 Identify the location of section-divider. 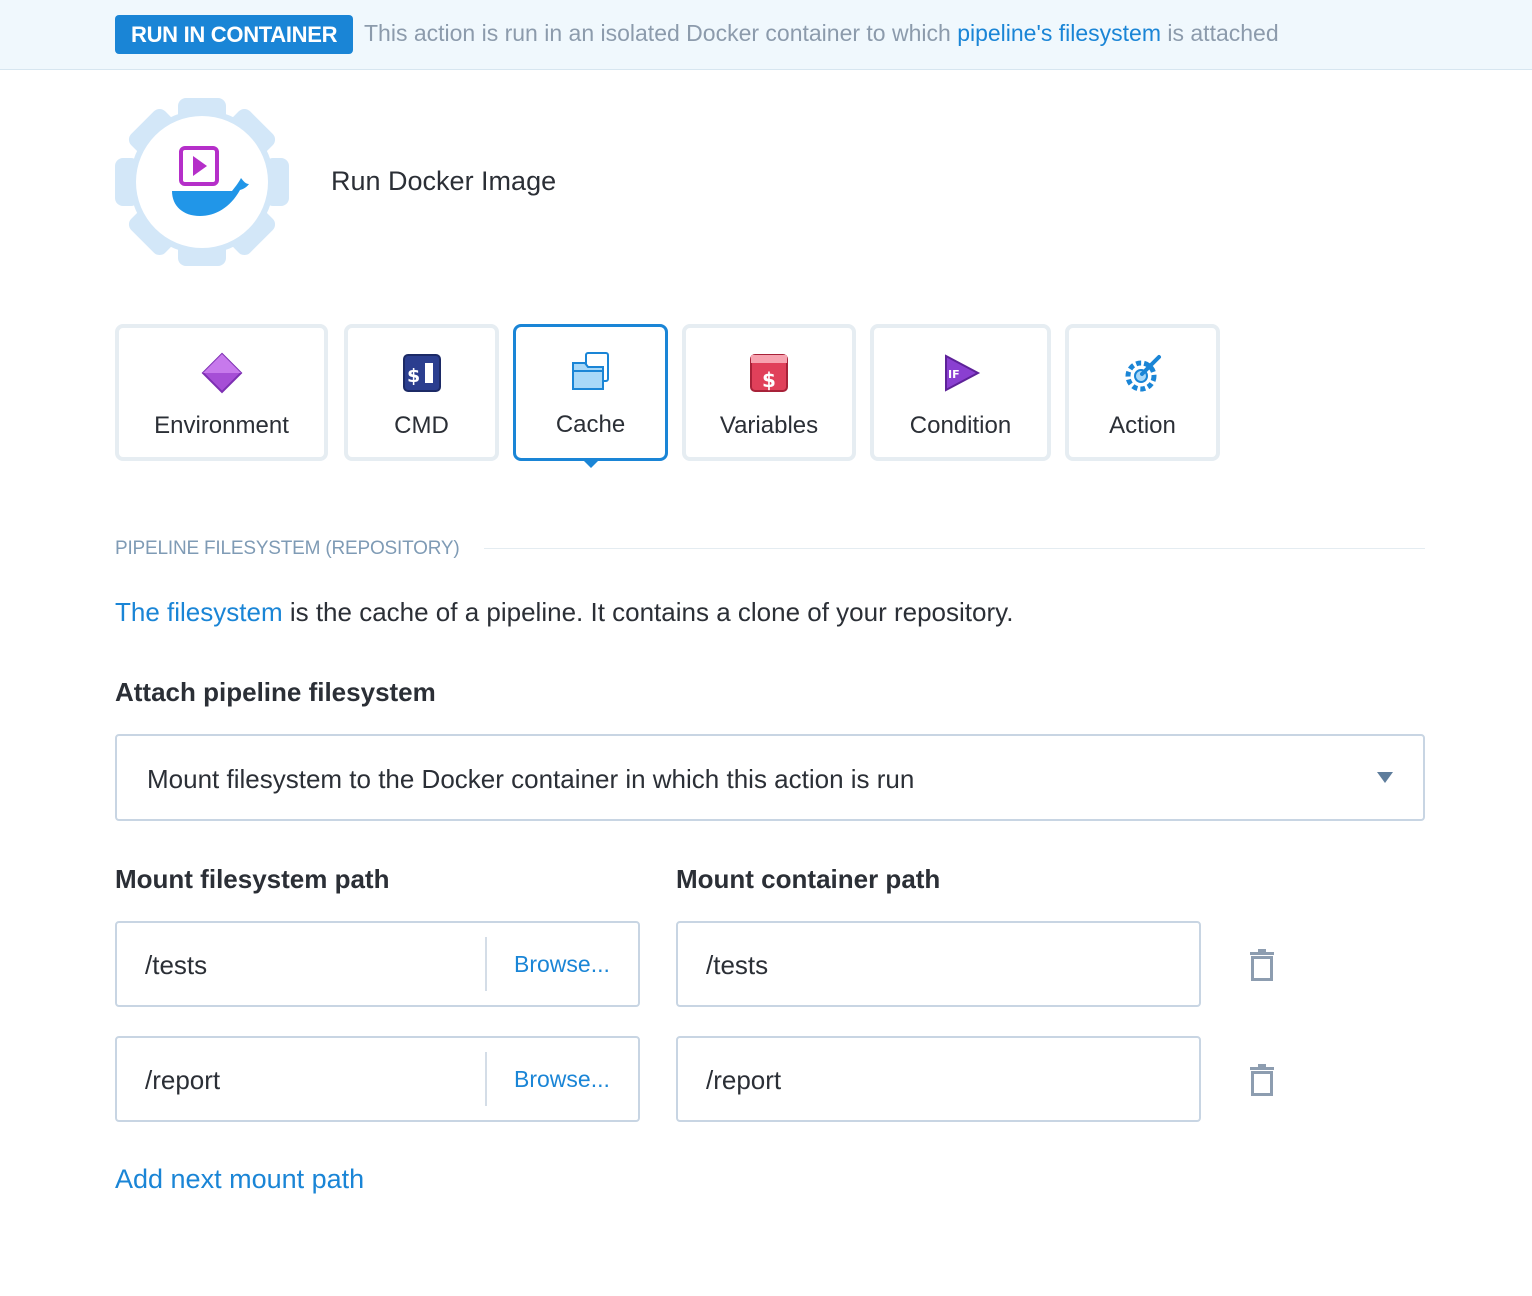
(954, 548).